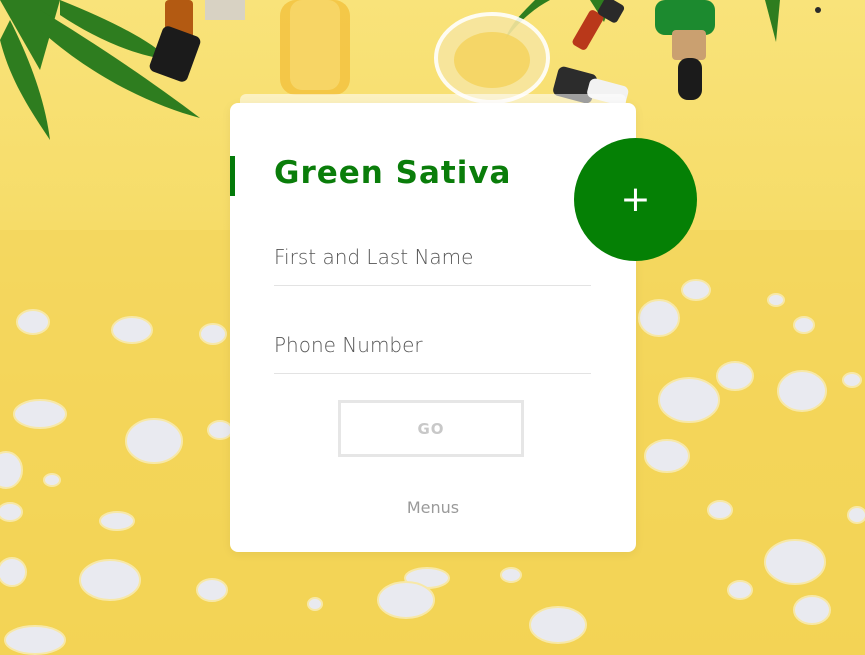  Describe the element at coordinates (393, 173) in the screenshot. I see `brand-title: Green Sativa` at that location.